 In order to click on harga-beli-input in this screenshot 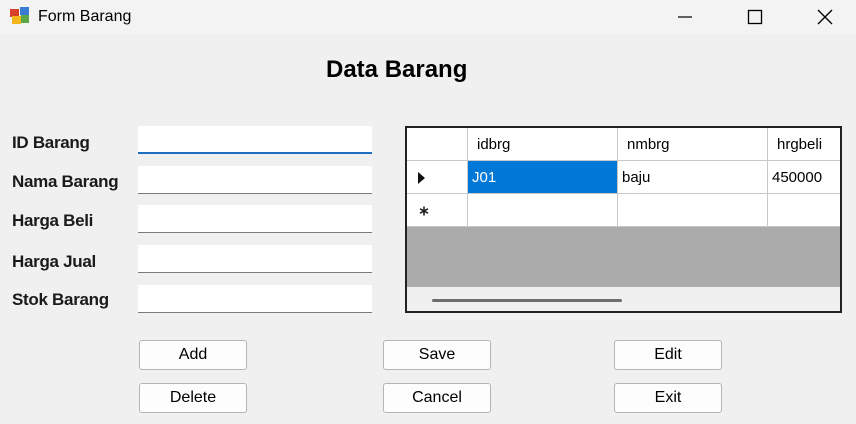, I will do `click(255, 219)`.